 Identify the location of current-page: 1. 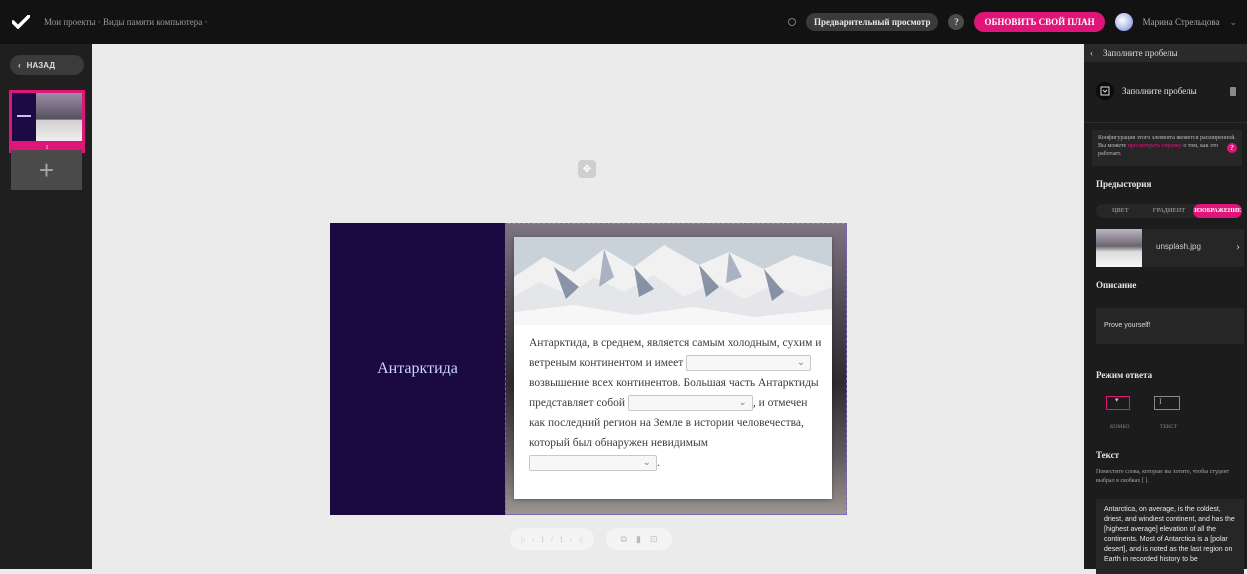
(542, 539).